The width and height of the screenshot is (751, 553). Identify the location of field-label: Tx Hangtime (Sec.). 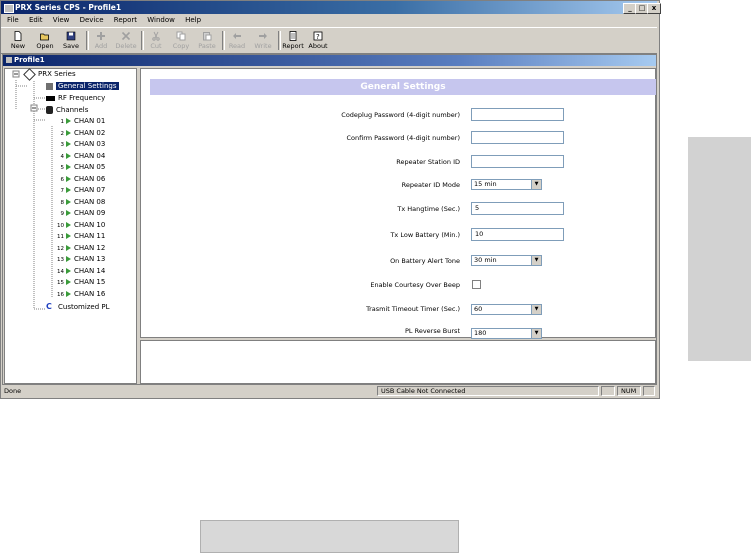
(428, 209).